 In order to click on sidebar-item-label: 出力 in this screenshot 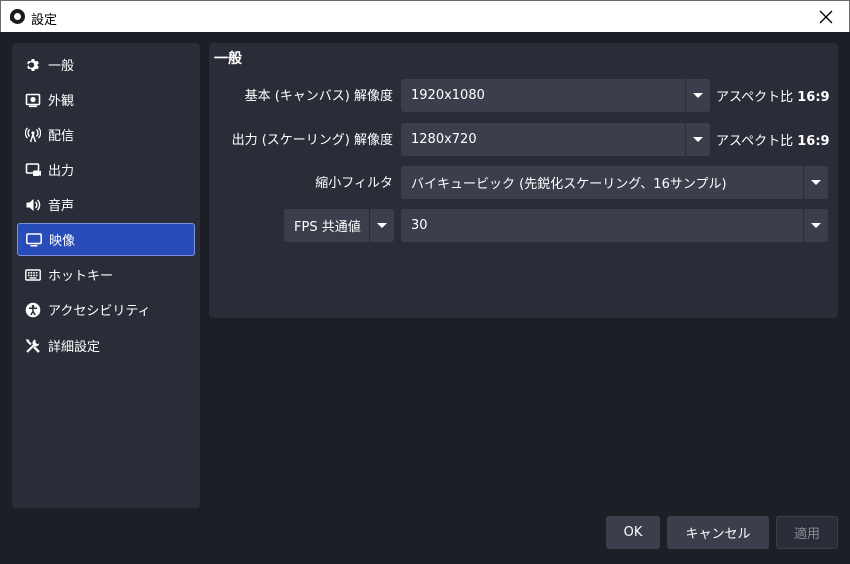, I will do `click(61, 171)`.